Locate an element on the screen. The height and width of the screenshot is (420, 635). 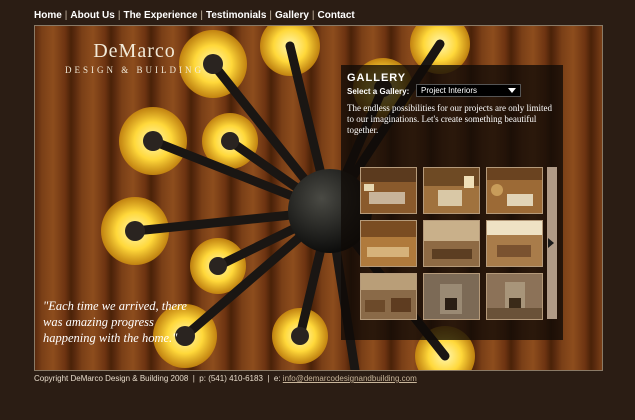
gallery-select: Project Interiors is located at coordinates (468, 90).